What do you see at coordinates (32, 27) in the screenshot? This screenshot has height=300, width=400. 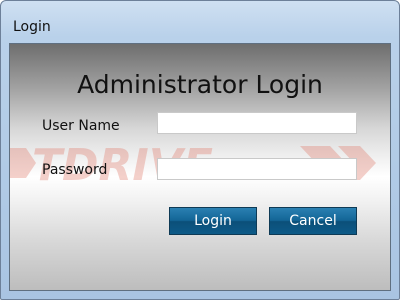 I see `window-title: Login` at bounding box center [32, 27].